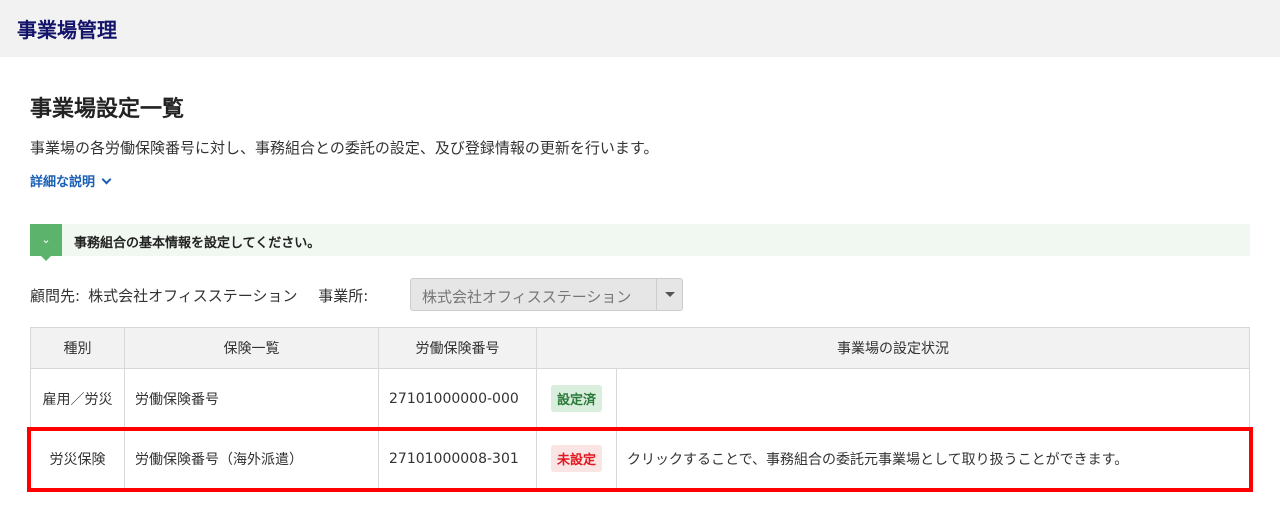 This screenshot has width=1280, height=510. Describe the element at coordinates (457, 398) in the screenshot. I see `cell-number: 27101000000-000` at that location.